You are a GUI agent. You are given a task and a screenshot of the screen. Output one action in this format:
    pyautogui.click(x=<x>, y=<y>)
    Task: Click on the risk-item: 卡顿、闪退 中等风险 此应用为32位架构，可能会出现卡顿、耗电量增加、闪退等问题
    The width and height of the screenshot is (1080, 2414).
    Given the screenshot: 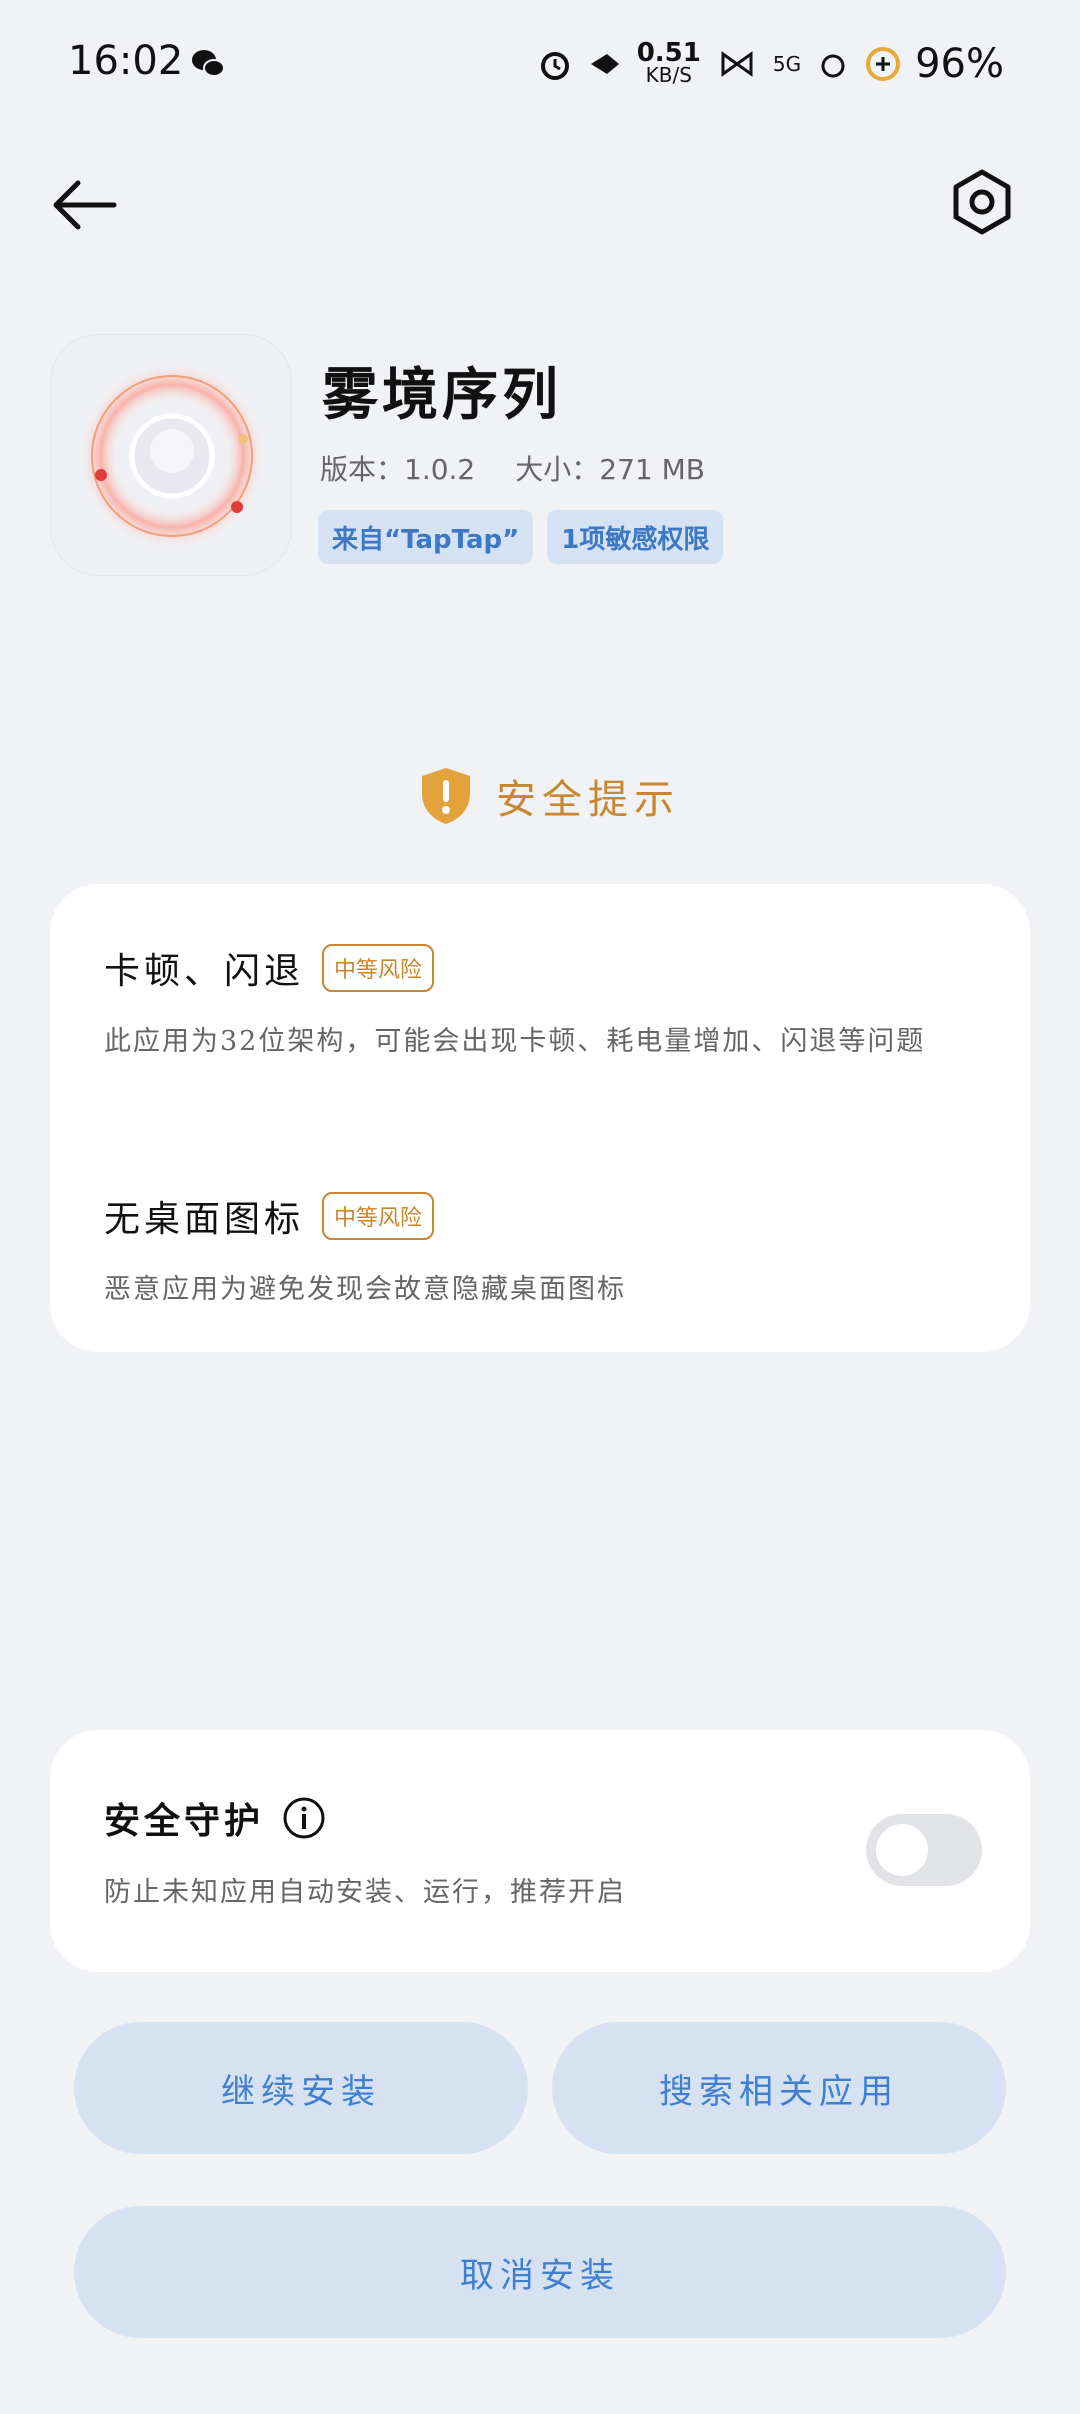 What is the action you would take?
    pyautogui.click(x=544, y=1007)
    